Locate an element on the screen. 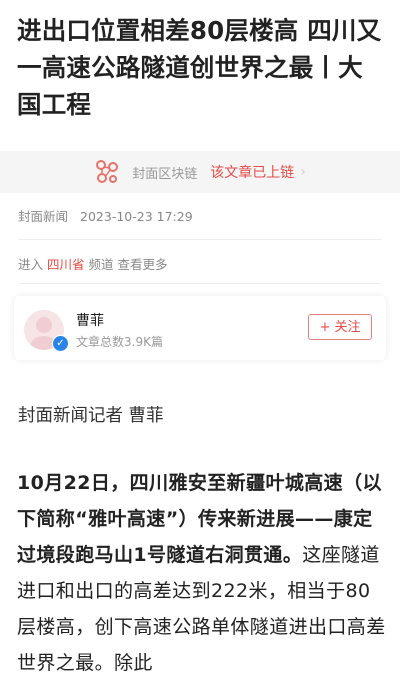 This screenshot has width=400, height=681. blockchain-icon is located at coordinates (107, 172).